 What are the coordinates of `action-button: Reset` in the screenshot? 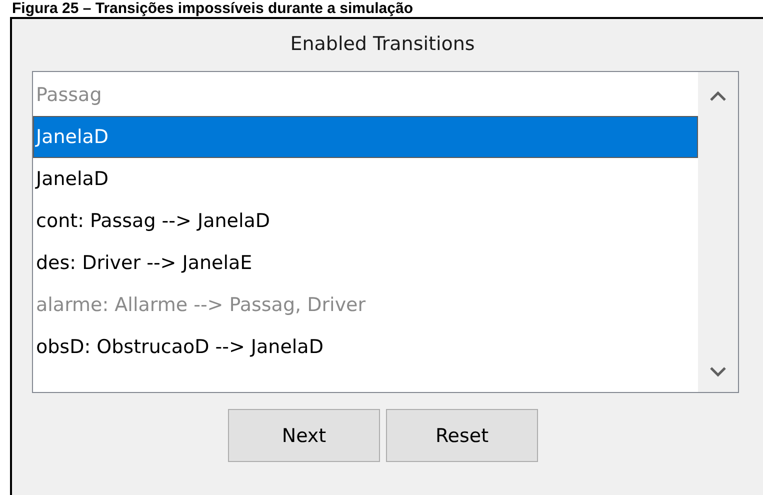 It's located at (462, 435).